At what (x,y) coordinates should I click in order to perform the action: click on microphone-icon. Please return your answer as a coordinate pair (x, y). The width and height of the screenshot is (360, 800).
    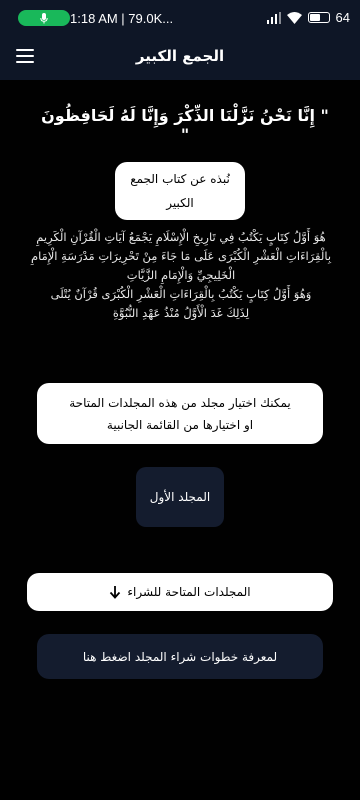
    Looking at the image, I should click on (44, 17).